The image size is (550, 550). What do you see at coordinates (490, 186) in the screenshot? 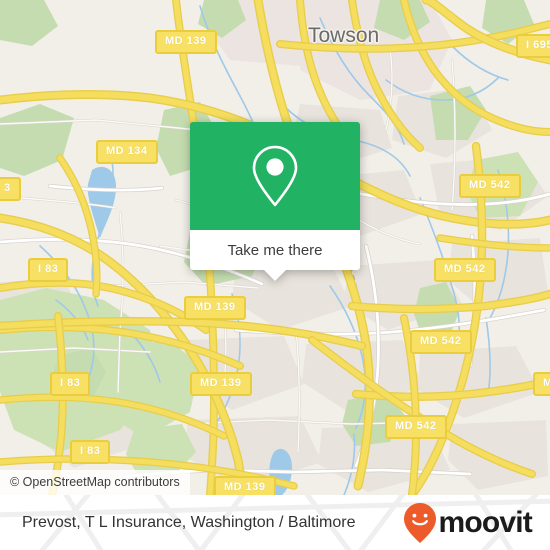
I see `road-shield-md-542-a: MD 542` at bounding box center [490, 186].